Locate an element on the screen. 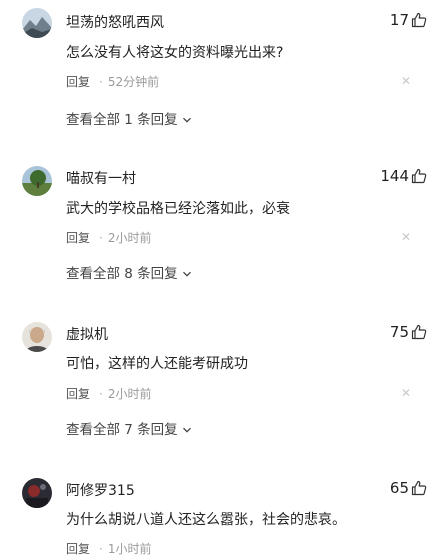  like-count: 75 is located at coordinates (399, 332).